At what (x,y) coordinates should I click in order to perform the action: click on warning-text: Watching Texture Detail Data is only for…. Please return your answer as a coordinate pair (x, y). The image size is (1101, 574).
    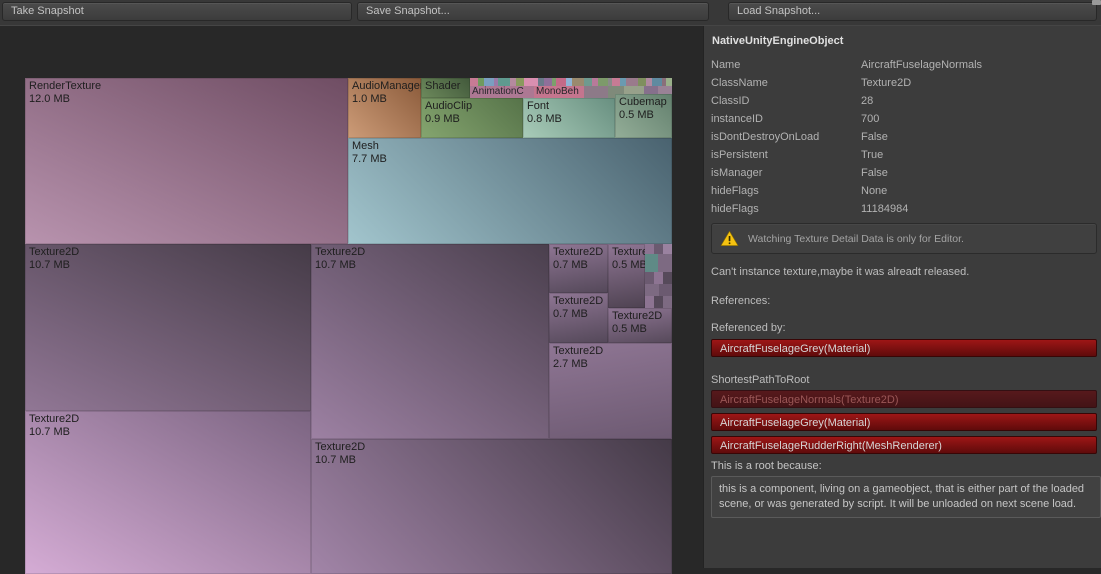
    Looking at the image, I should click on (856, 238).